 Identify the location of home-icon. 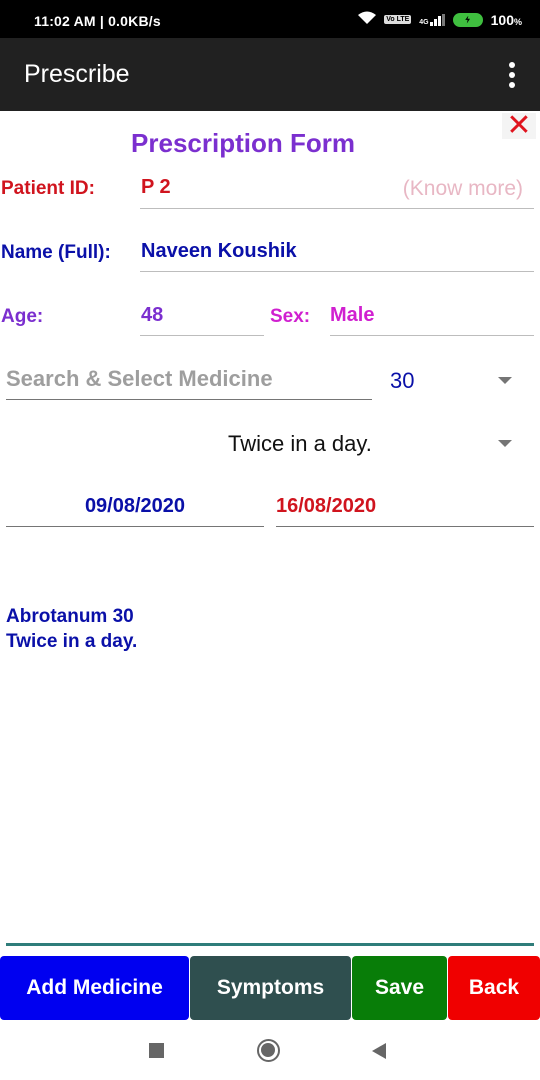
(268, 1050).